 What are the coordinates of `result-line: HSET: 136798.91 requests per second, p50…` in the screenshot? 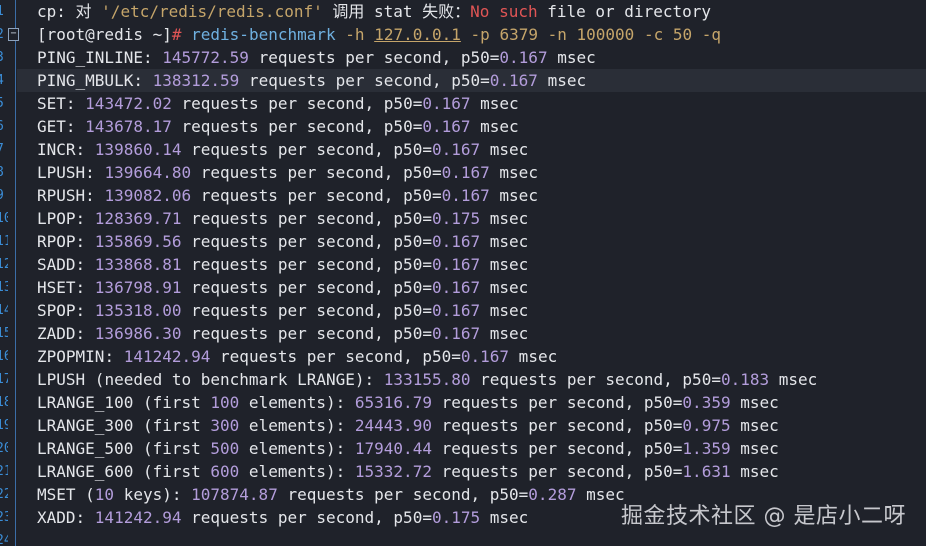 It's located at (481, 287).